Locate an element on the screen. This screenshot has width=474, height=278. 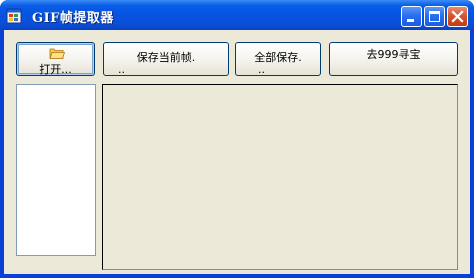
close-icon is located at coordinates (457, 16).